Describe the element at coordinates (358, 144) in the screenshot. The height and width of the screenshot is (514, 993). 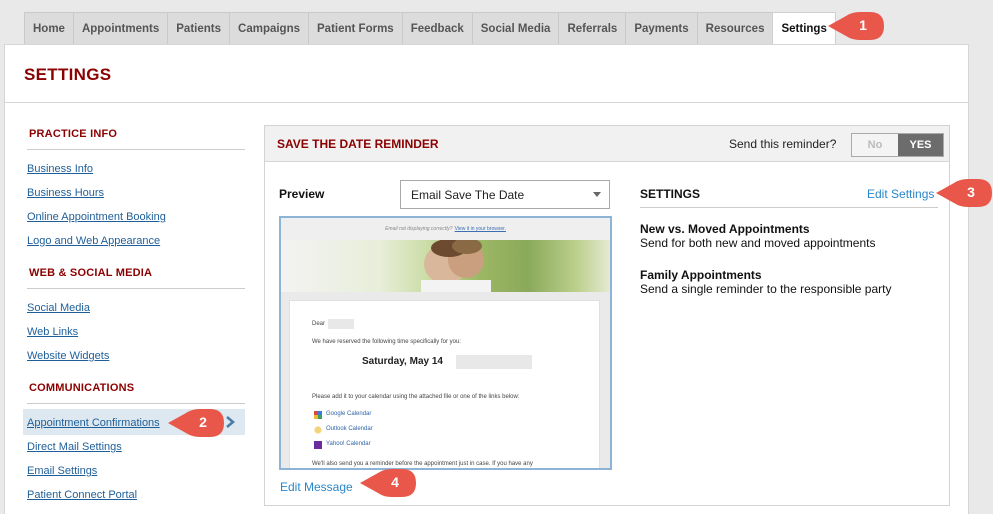
I see `reminder-title: SAVE THE DATE REMINDER` at that location.